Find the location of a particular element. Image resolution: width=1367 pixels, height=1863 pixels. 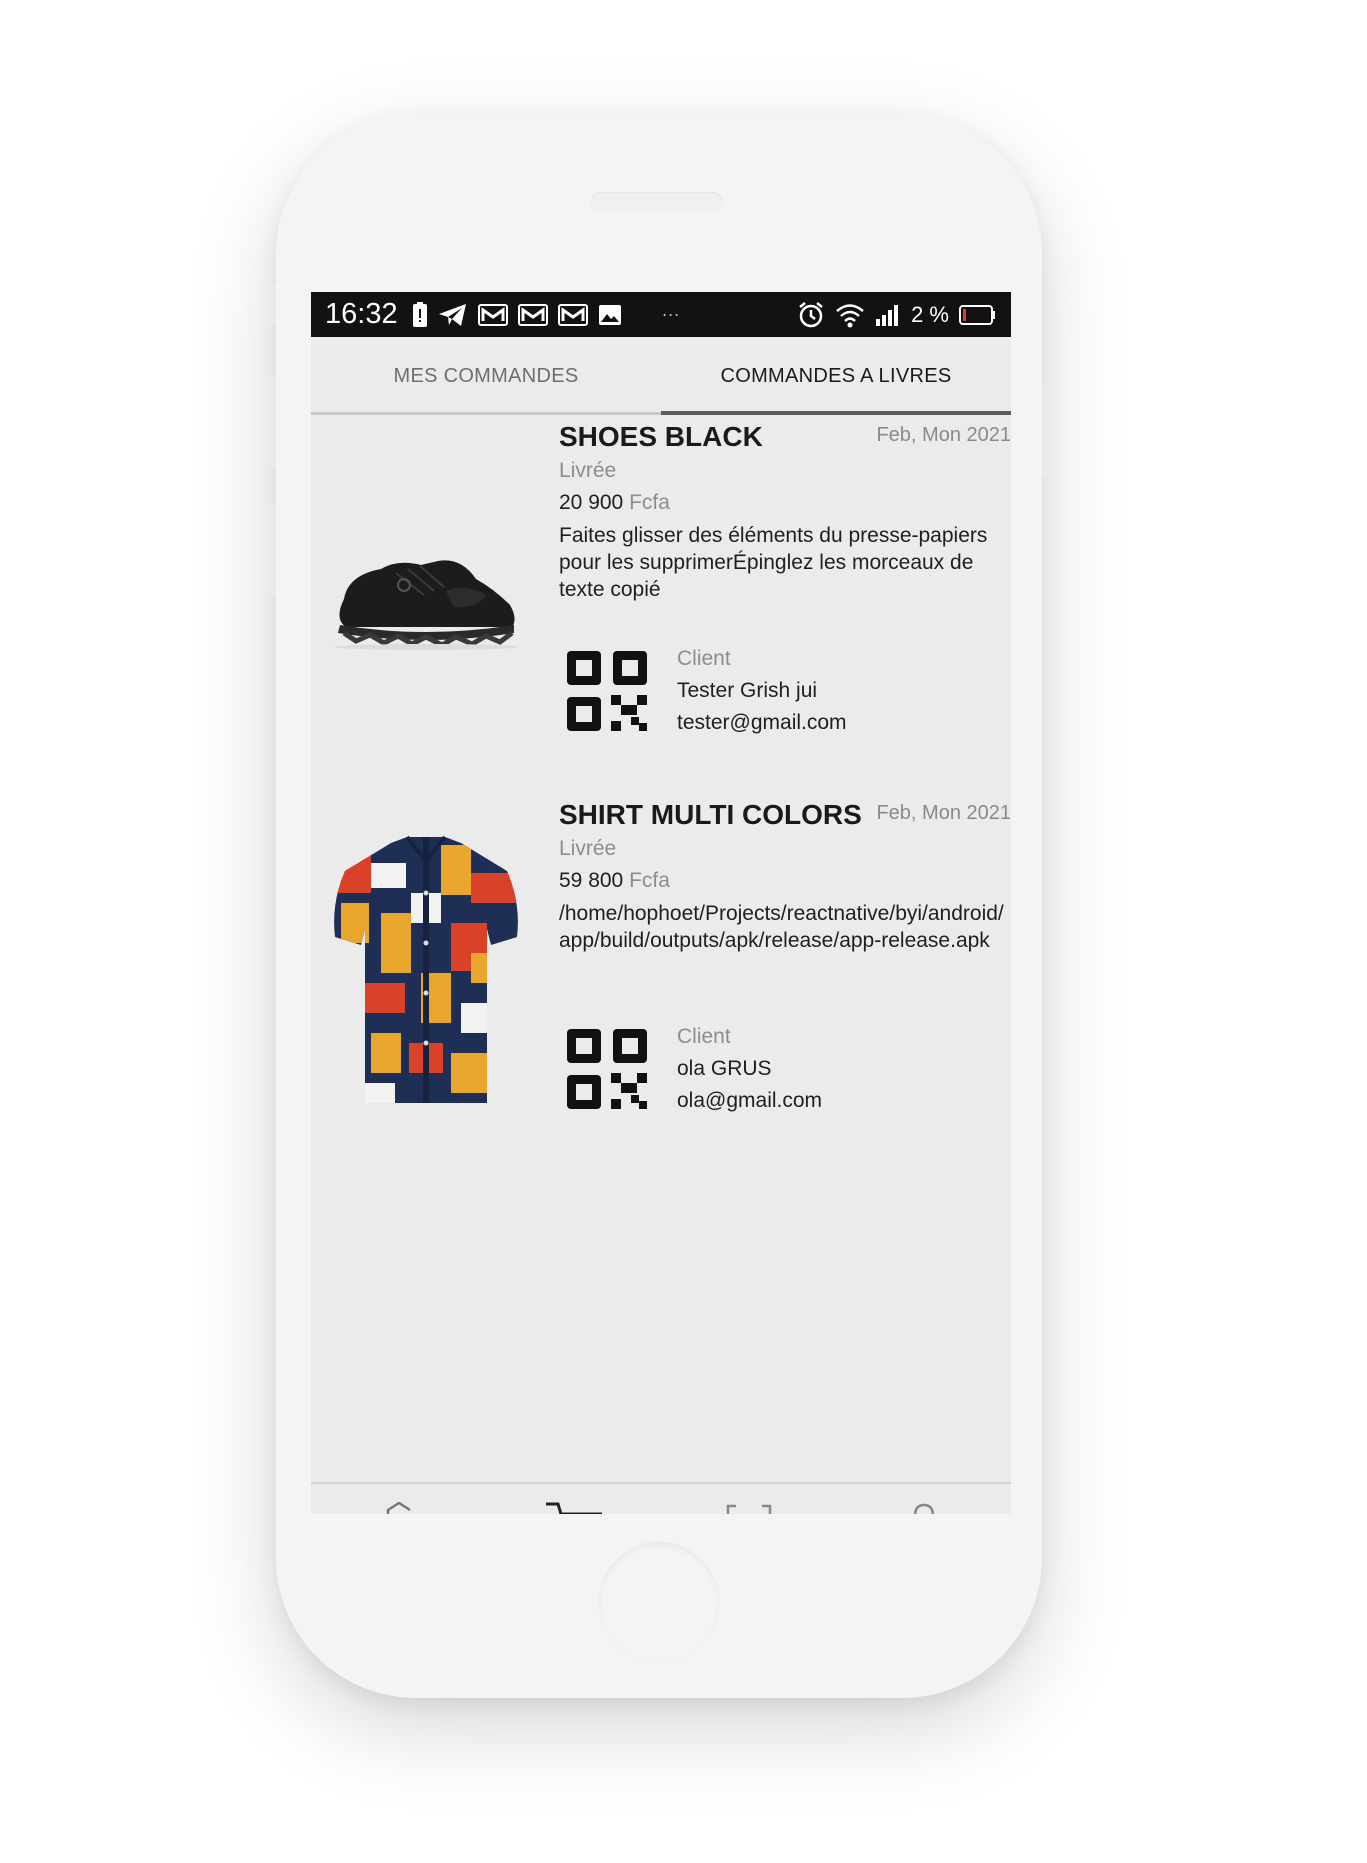

home-icon is located at coordinates (398, 1508).